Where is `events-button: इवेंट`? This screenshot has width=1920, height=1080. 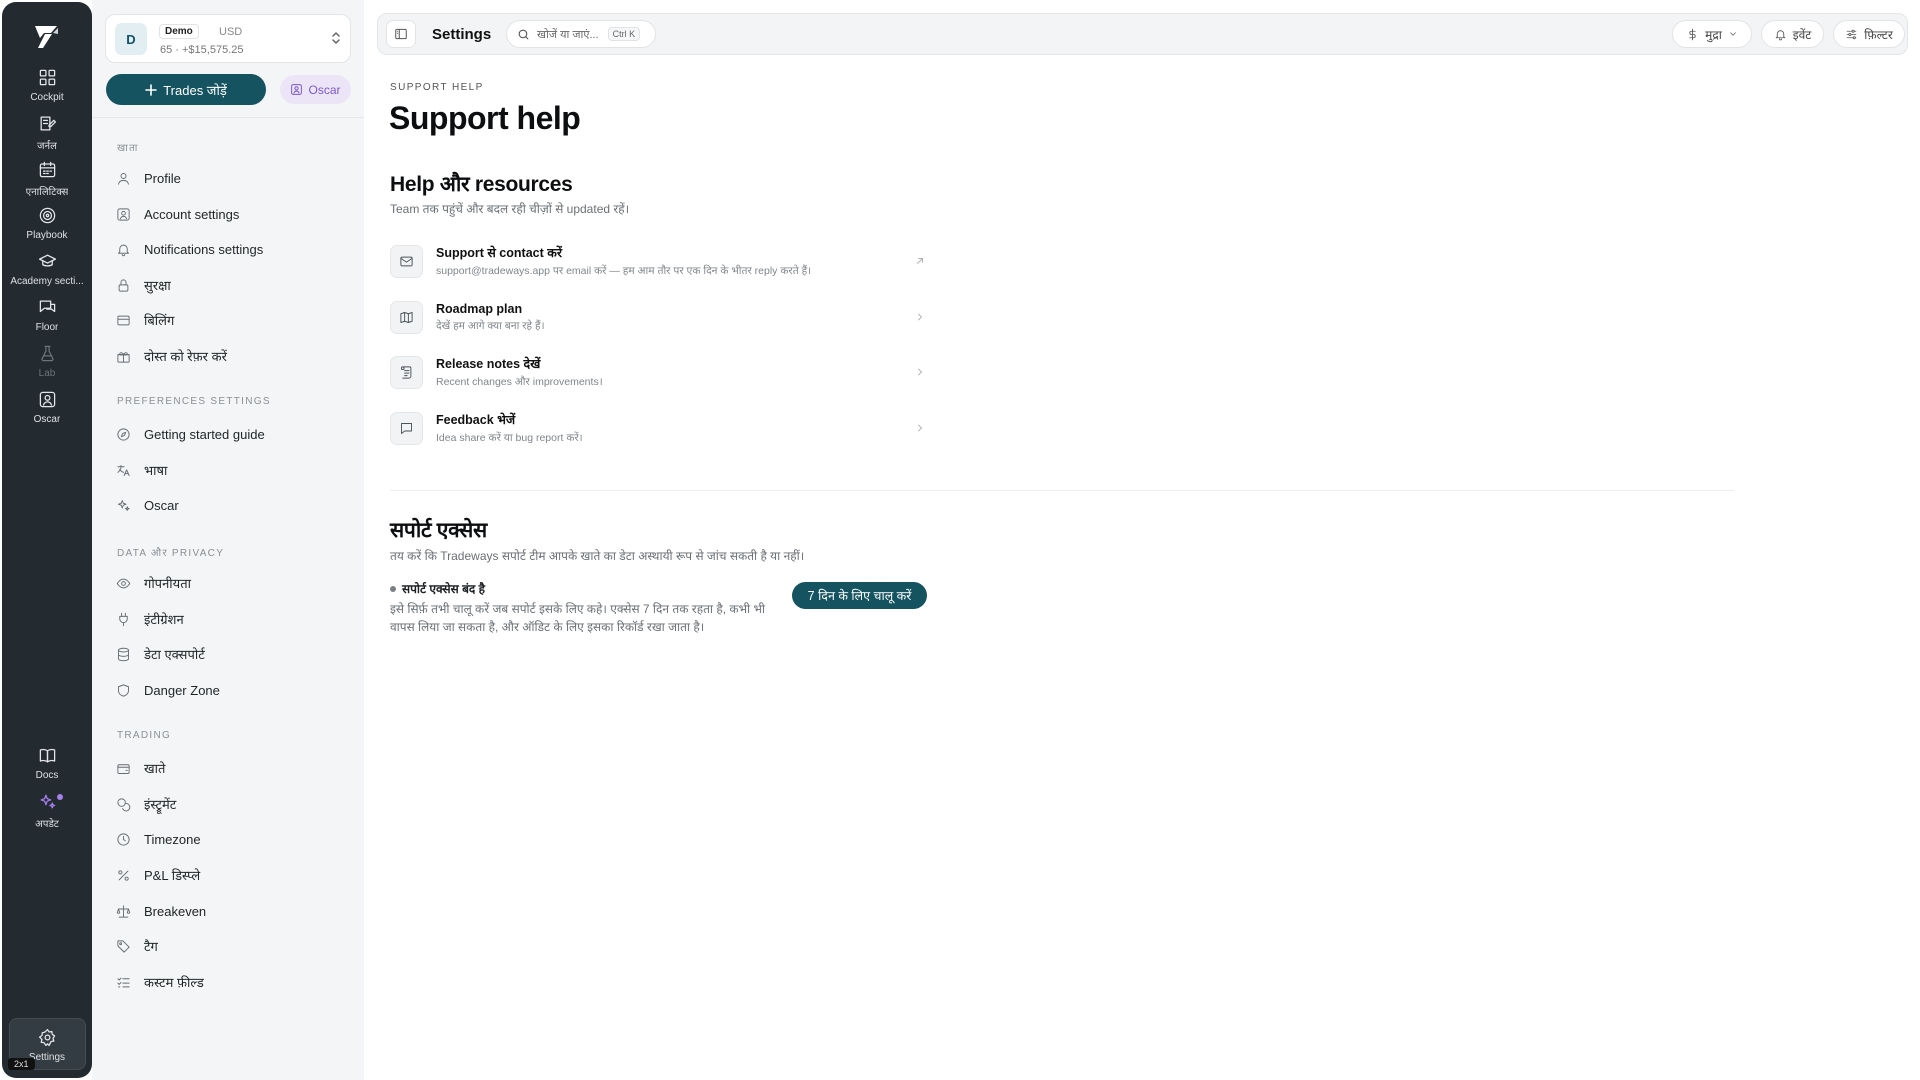
events-button: इवेंट is located at coordinates (1792, 34).